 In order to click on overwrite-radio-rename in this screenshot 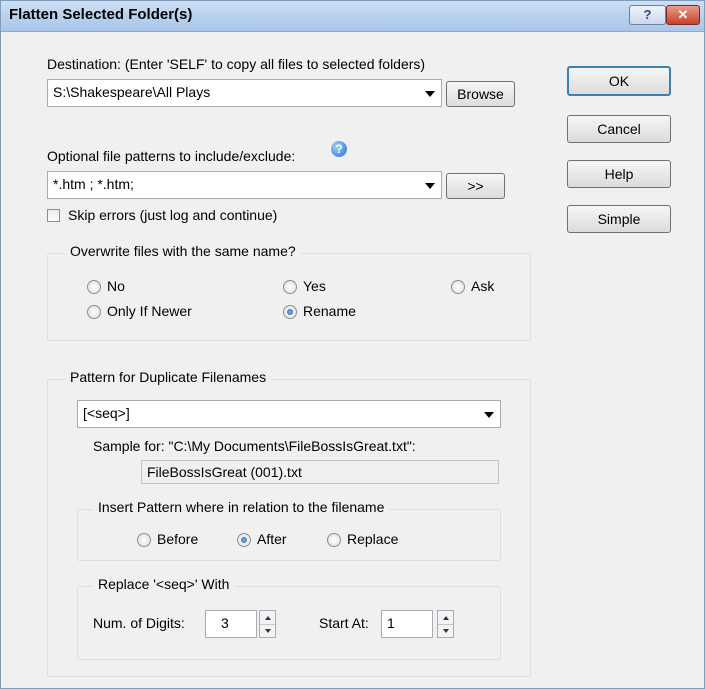, I will do `click(290, 312)`.